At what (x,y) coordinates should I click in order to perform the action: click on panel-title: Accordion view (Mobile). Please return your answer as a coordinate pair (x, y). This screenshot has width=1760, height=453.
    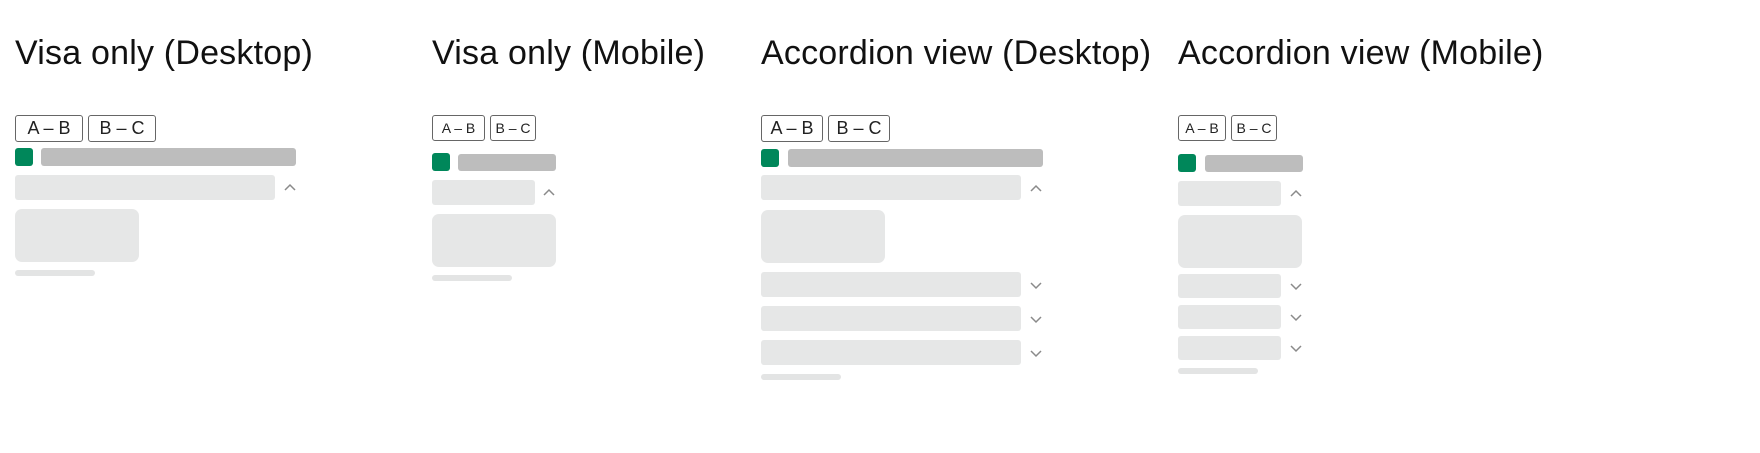
    Looking at the image, I should click on (1361, 53).